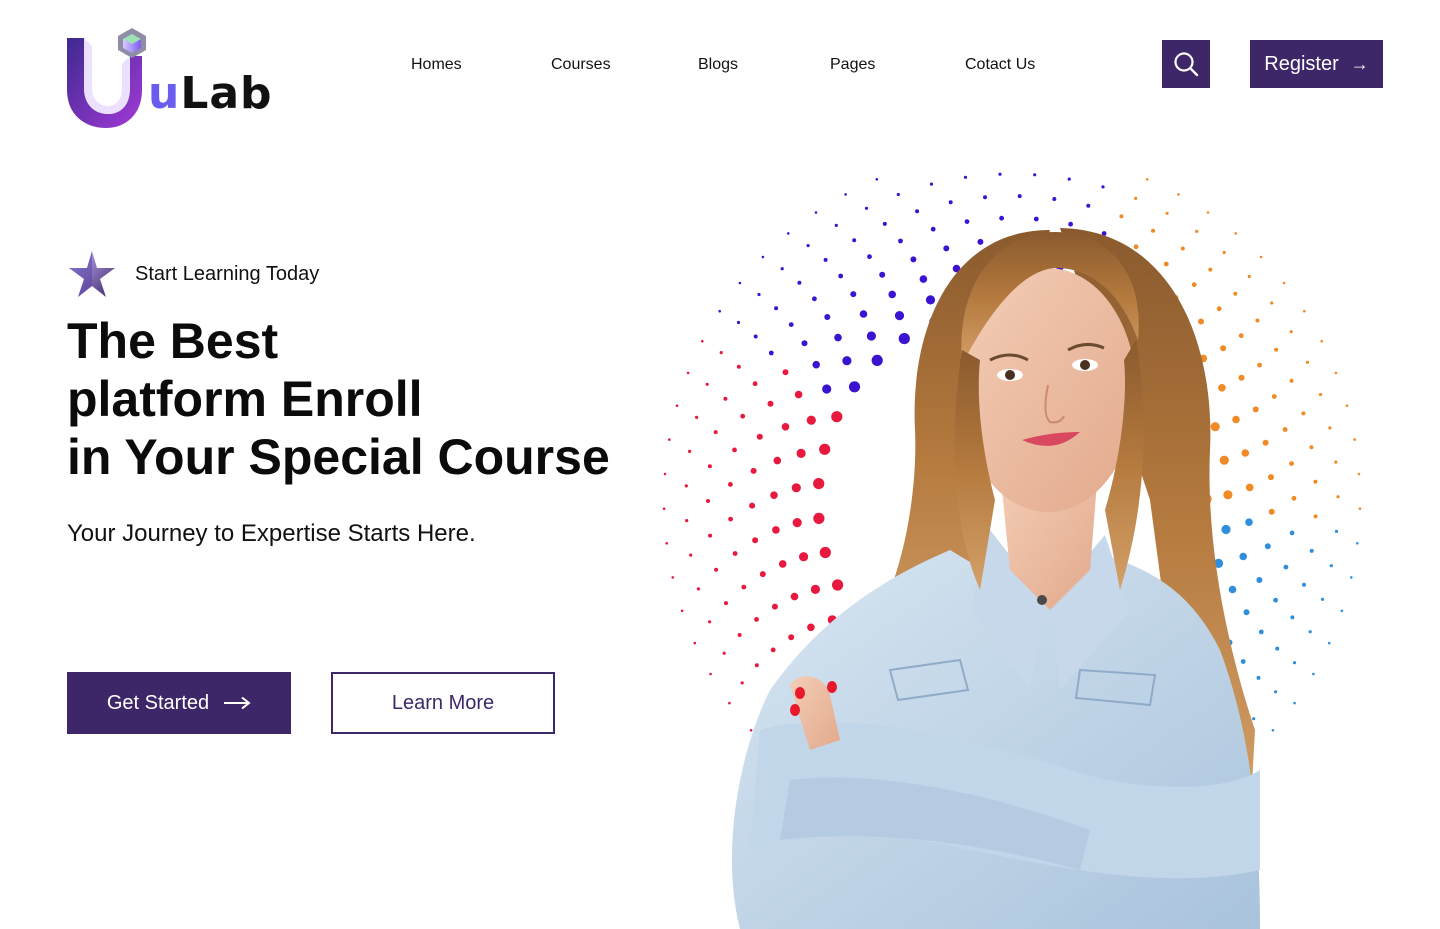 The height and width of the screenshot is (929, 1440). I want to click on arrow-right-icon: →, so click(1359, 63).